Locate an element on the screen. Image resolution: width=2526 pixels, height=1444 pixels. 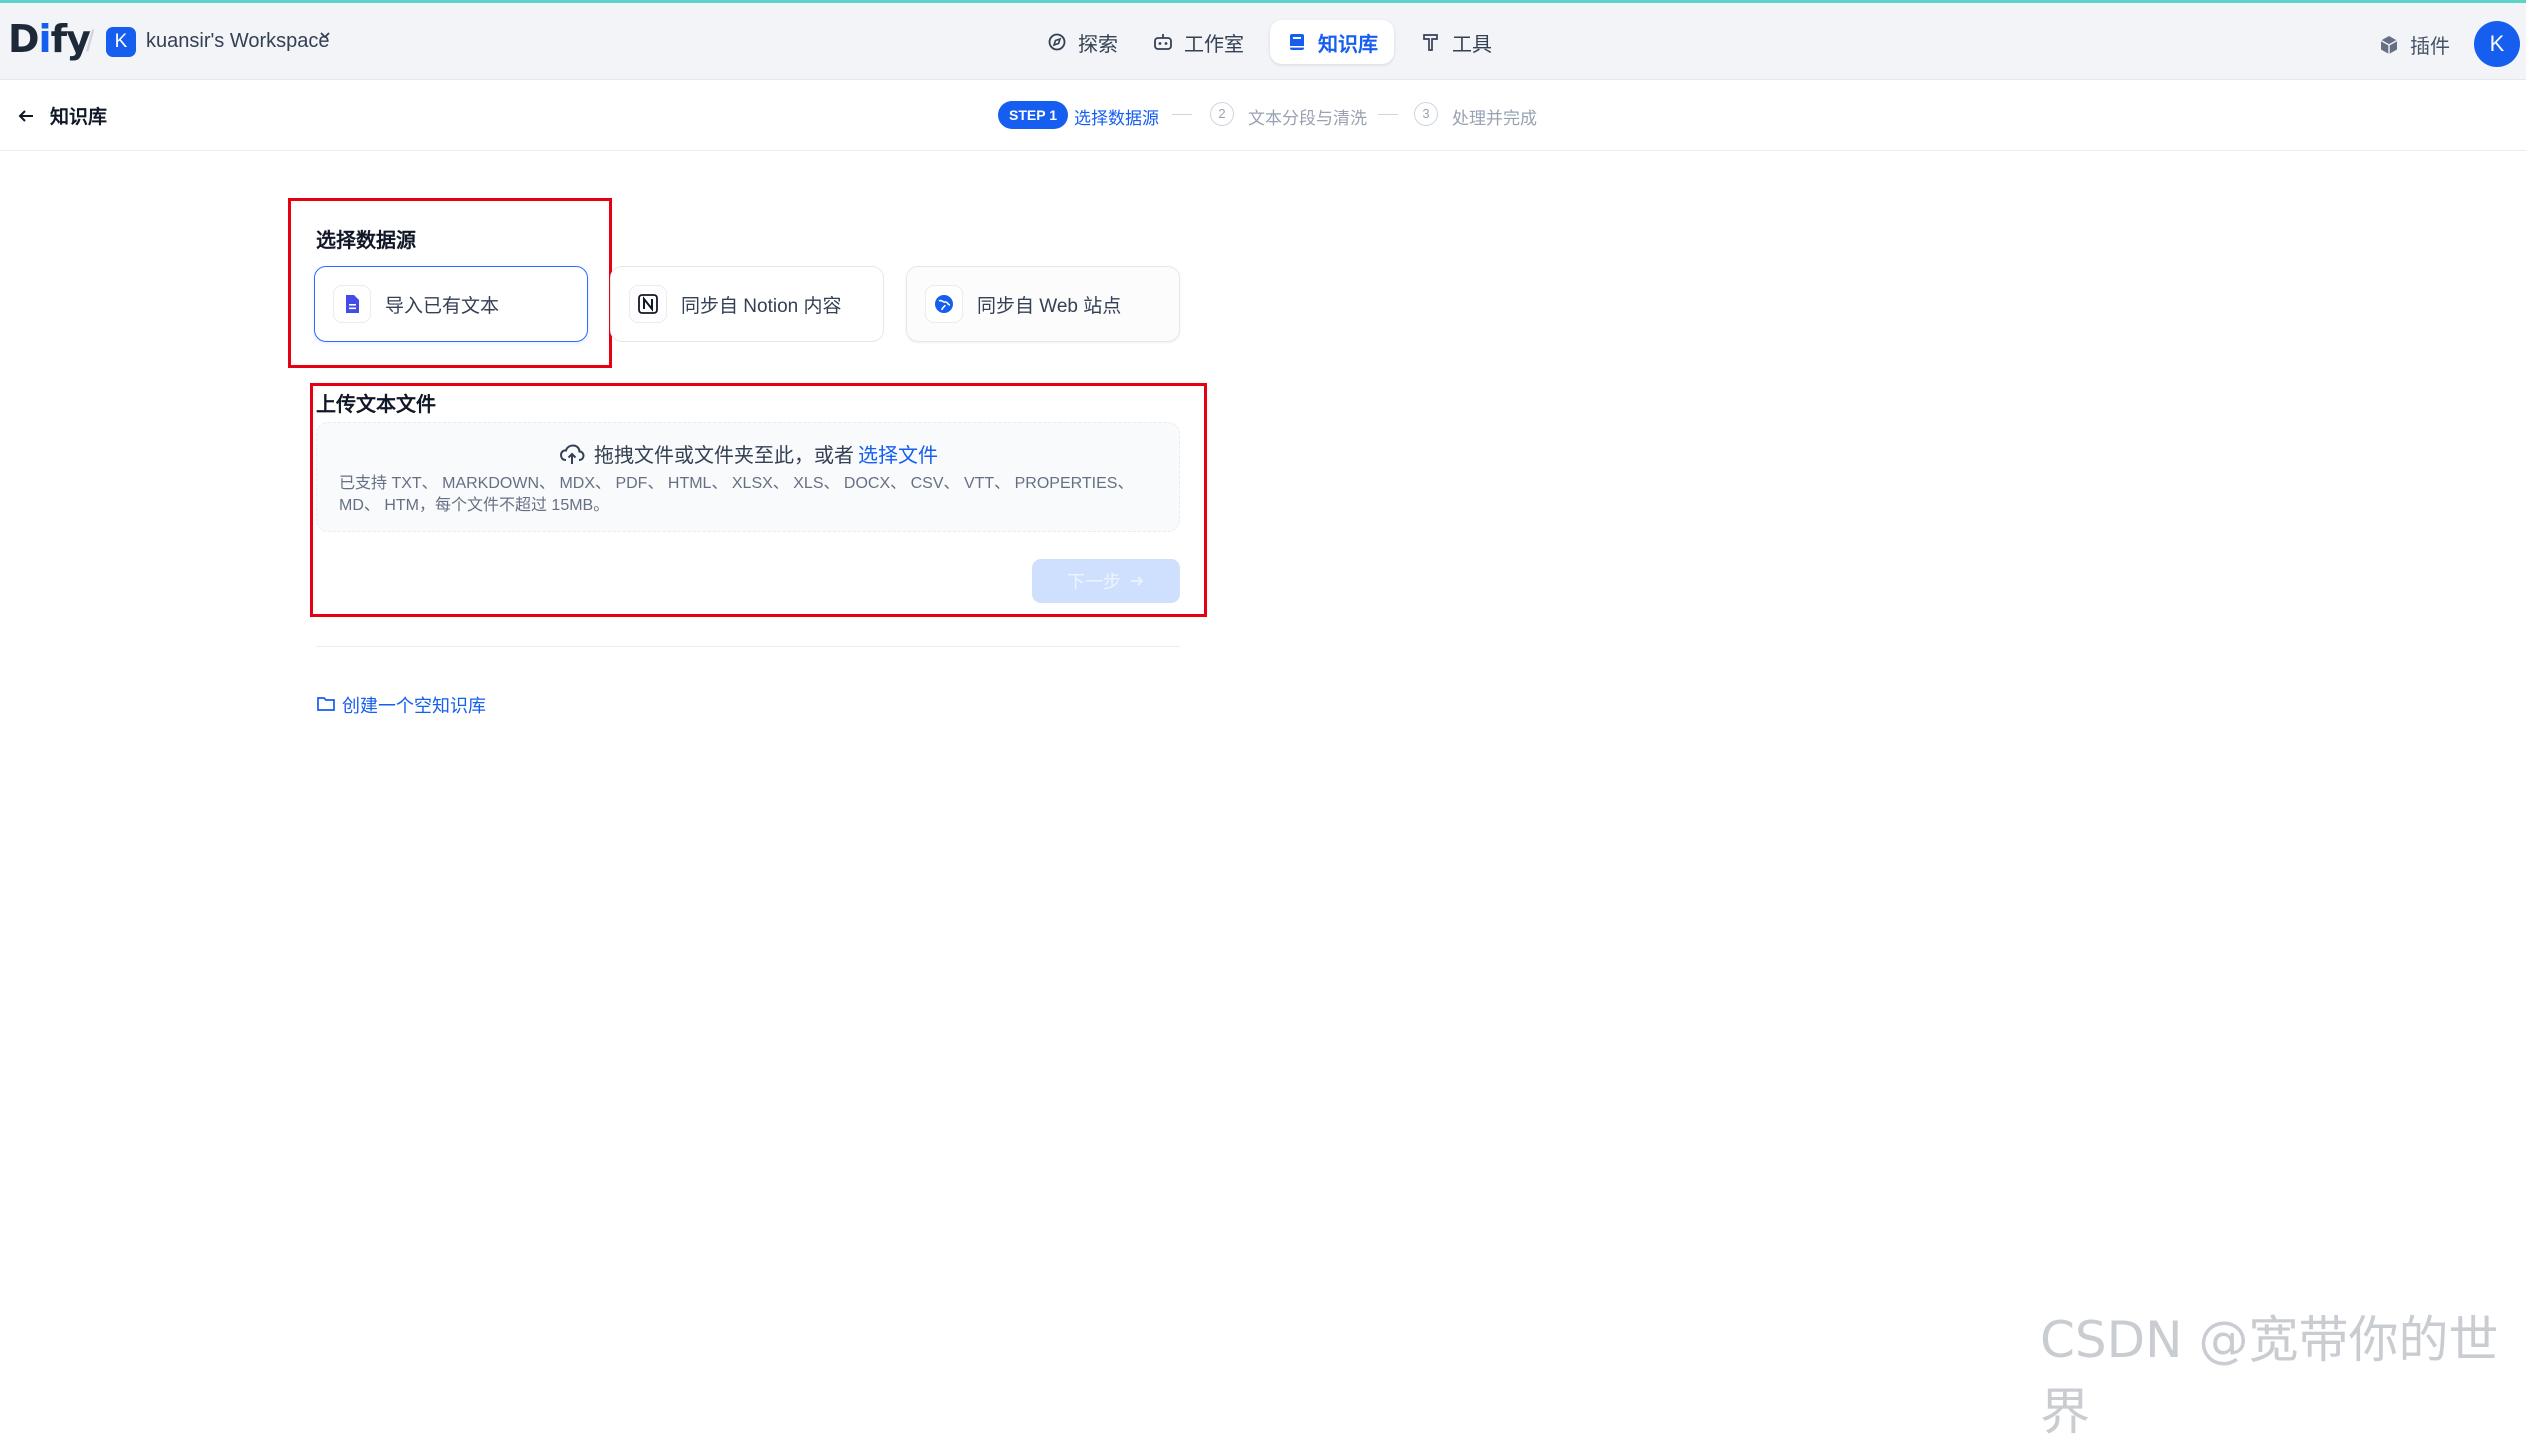
next-step-label: 下一步 is located at coordinates (1094, 582).